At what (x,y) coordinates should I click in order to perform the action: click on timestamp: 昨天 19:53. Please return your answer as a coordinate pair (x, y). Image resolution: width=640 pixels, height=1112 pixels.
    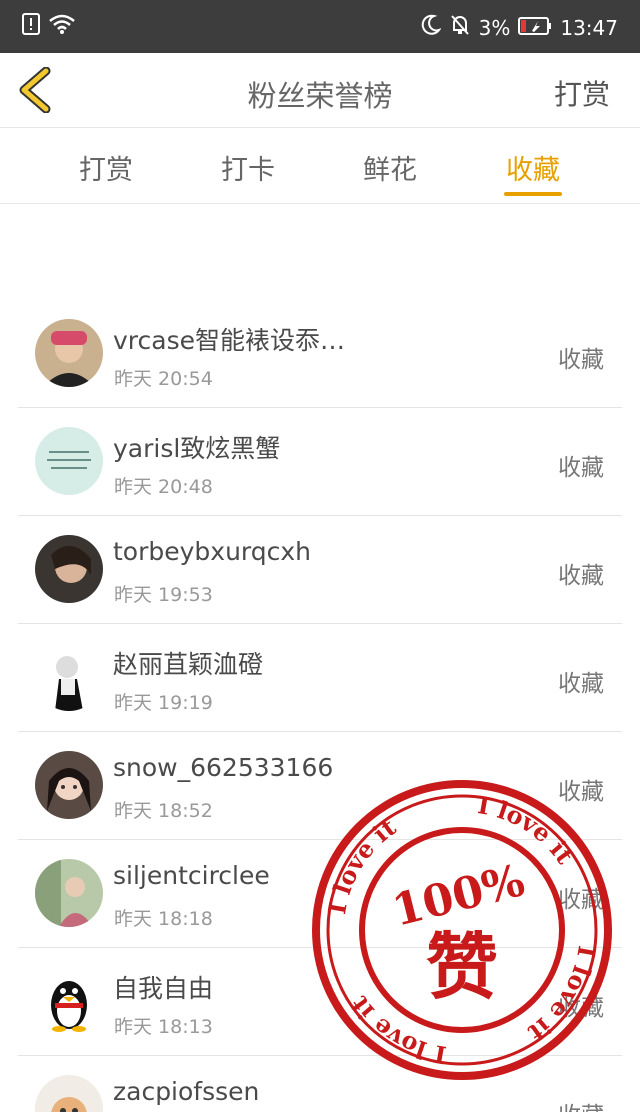
    Looking at the image, I should click on (163, 595).